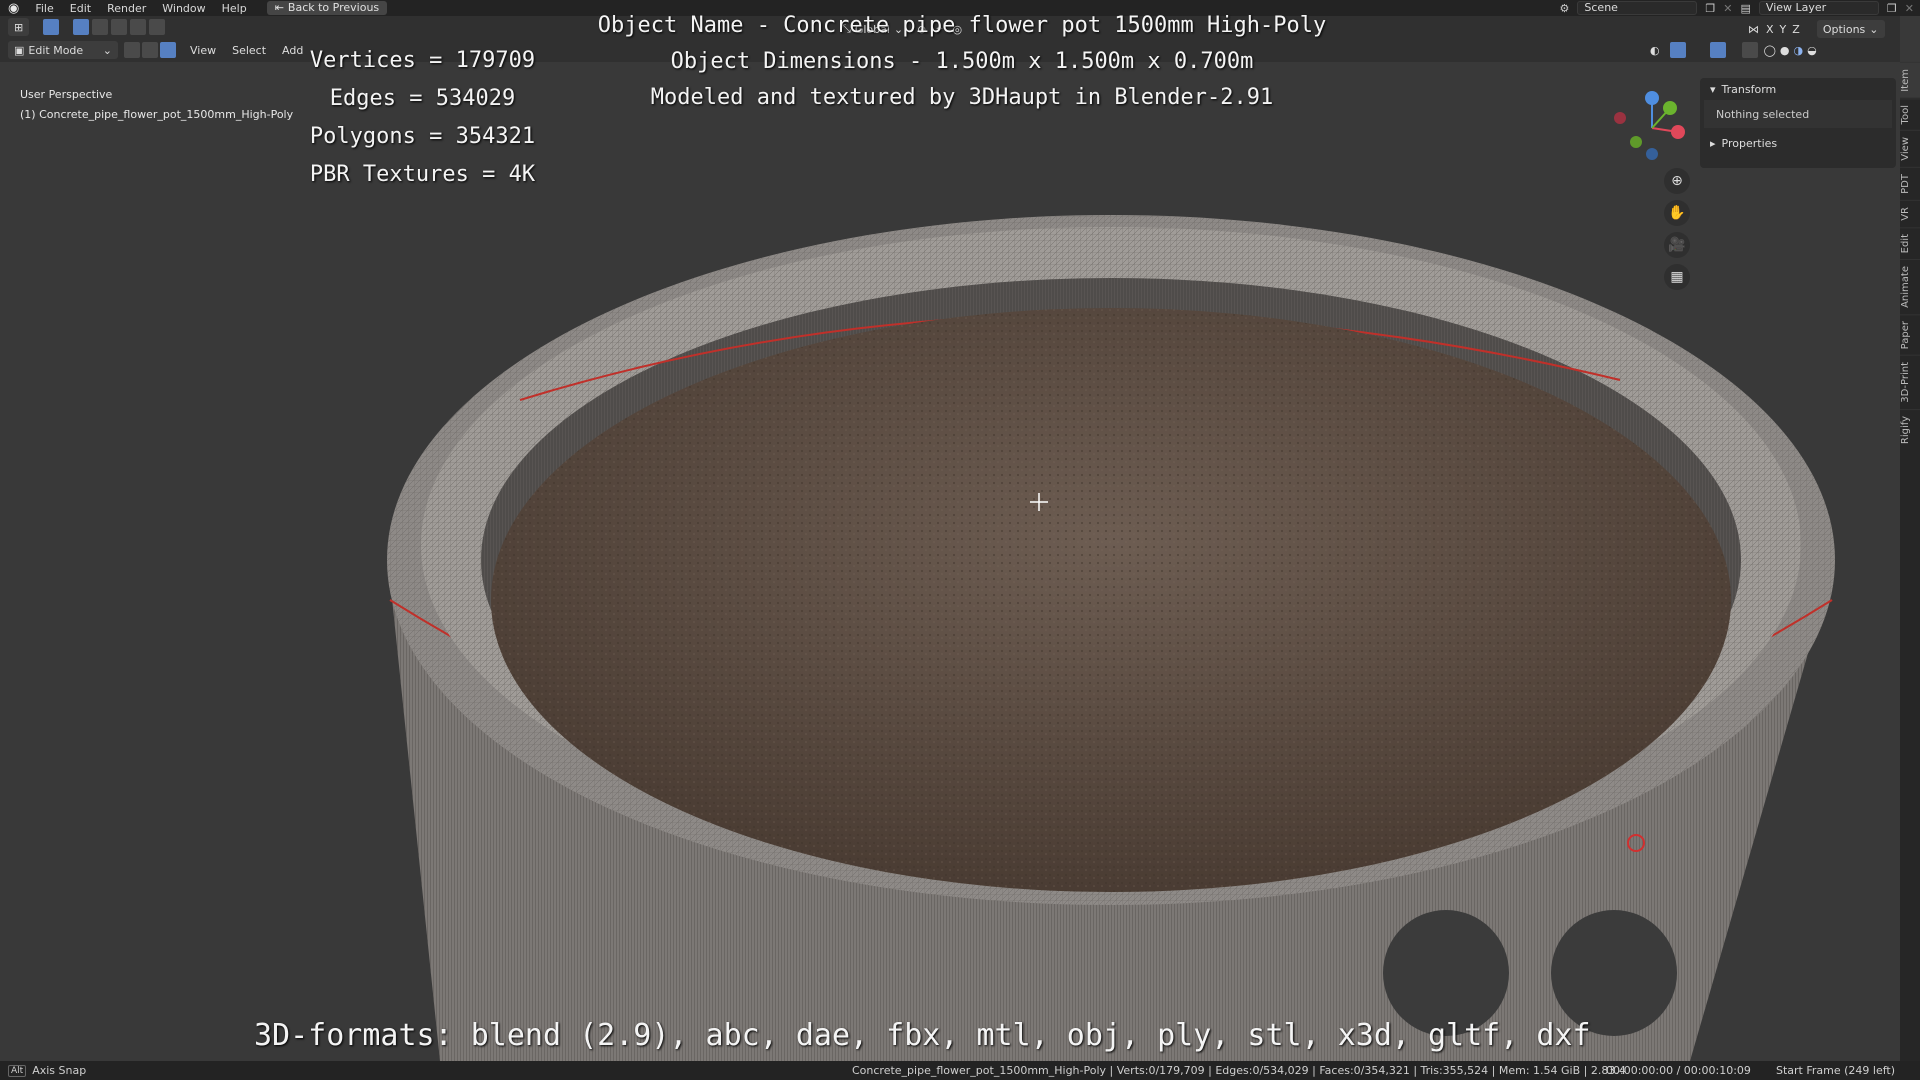 This screenshot has height=1080, width=1920. What do you see at coordinates (1770, 29) in the screenshot?
I see `axis-x-toggle: X` at bounding box center [1770, 29].